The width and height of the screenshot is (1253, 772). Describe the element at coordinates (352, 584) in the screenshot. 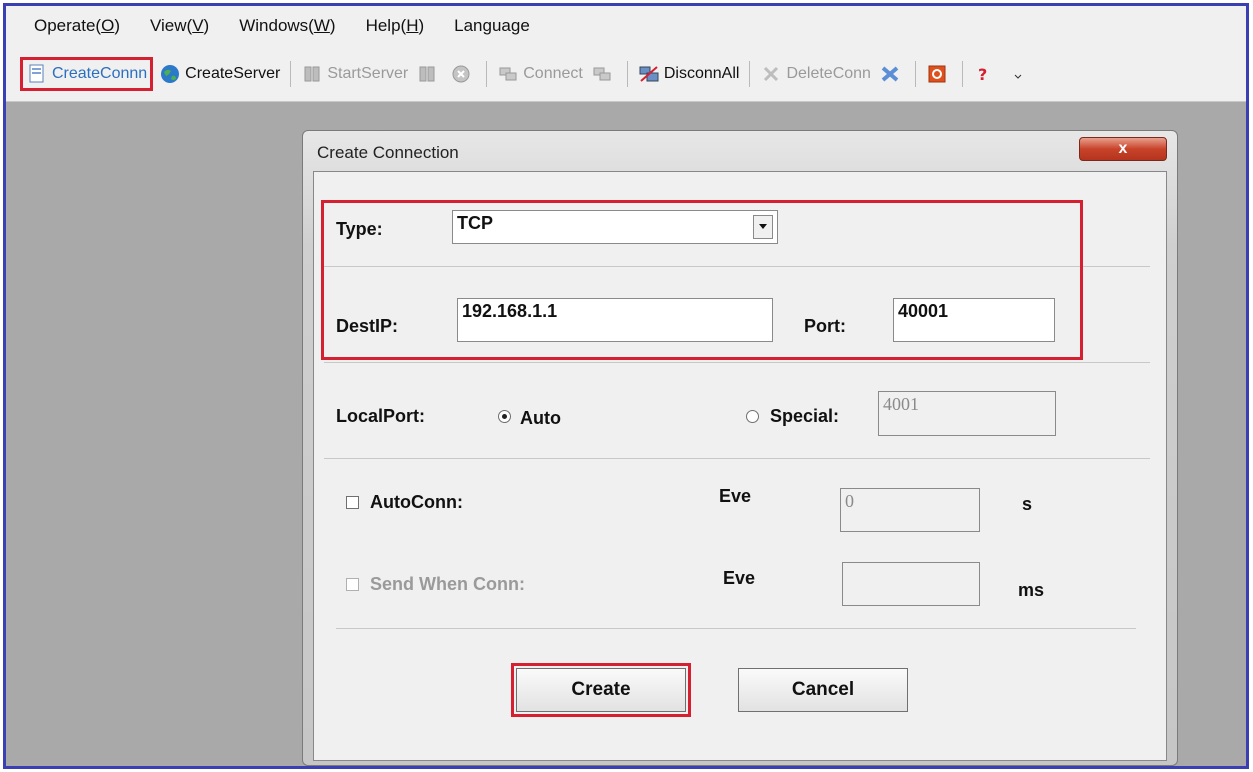

I see `send-when-conn-checkbox` at that location.